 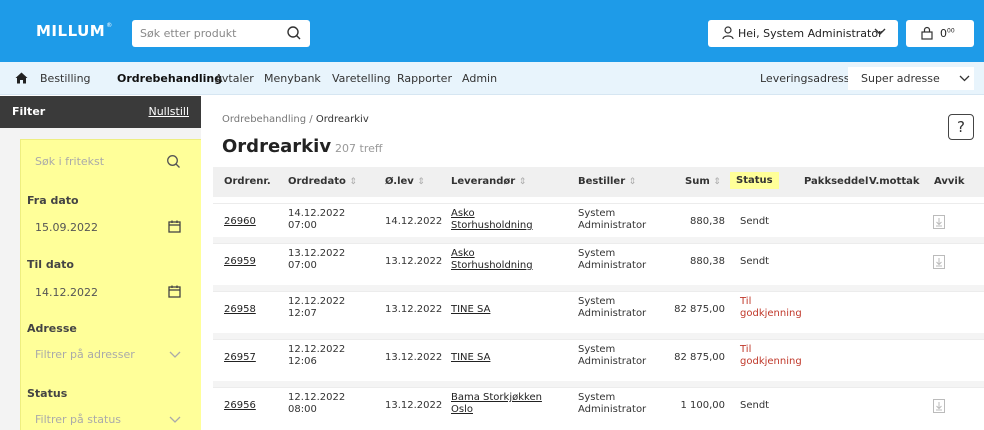 What do you see at coordinates (949, 181) in the screenshot?
I see `col-deviation: Avvik` at bounding box center [949, 181].